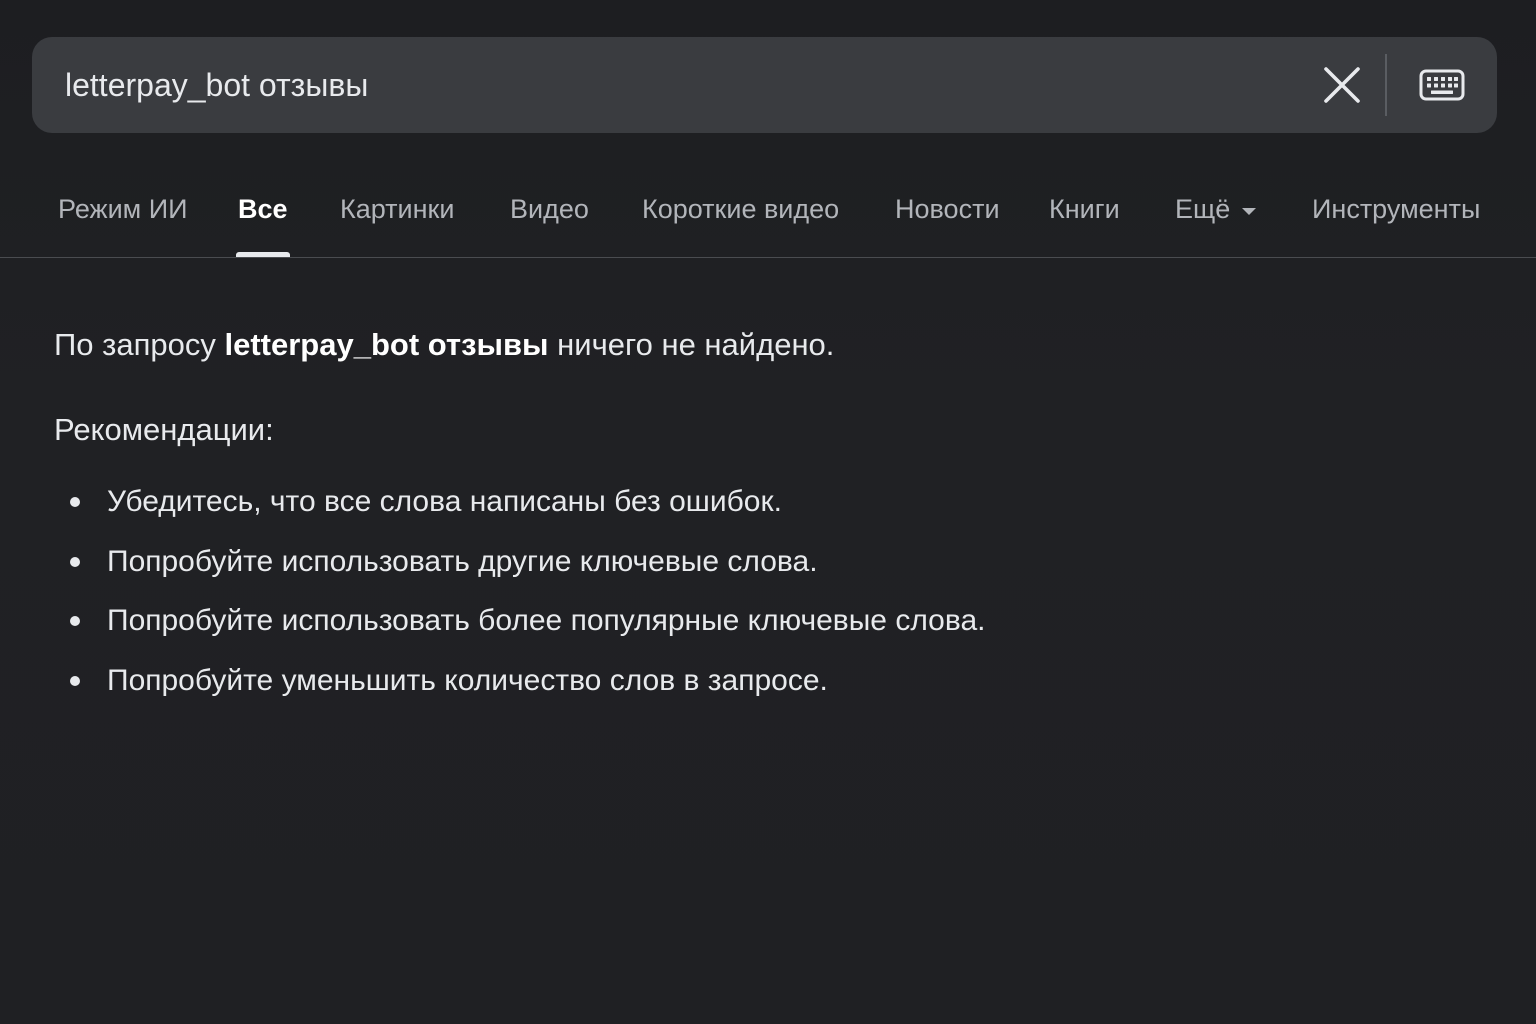 Image resolution: width=1536 pixels, height=1024 pixels. I want to click on keyboard-icon, so click(1442, 85).